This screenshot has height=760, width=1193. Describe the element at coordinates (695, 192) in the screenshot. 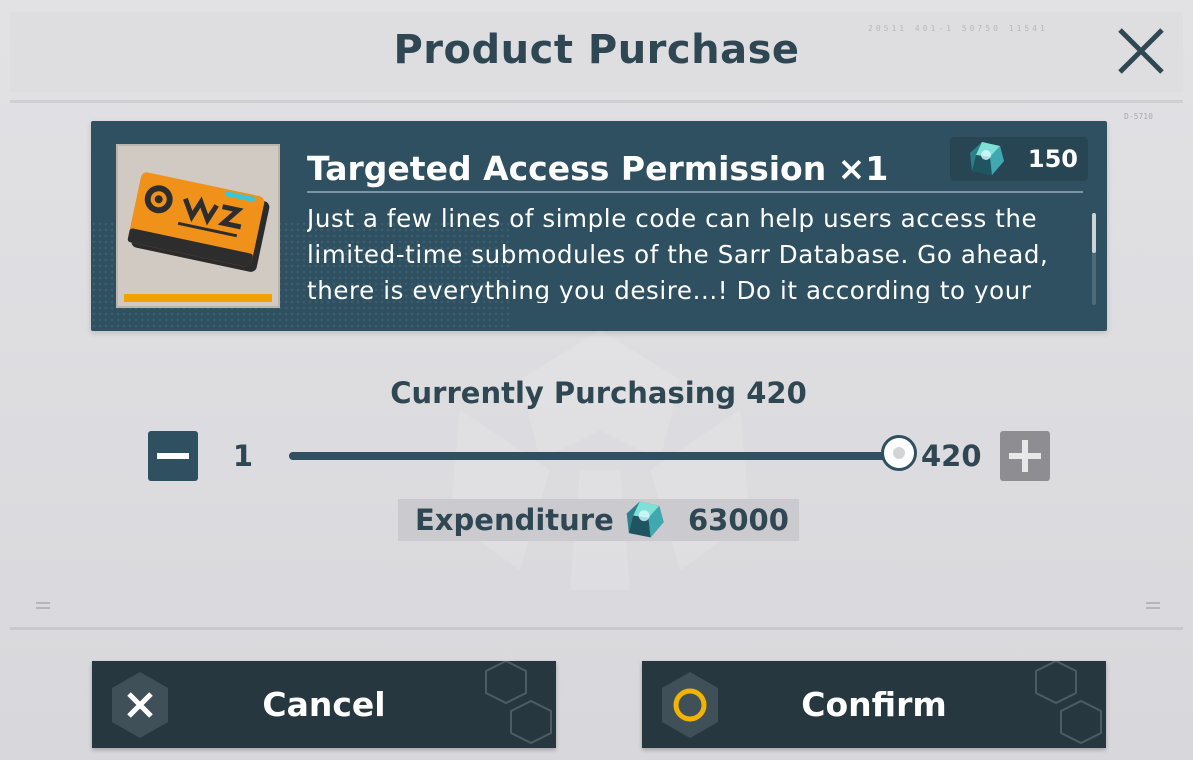

I see `item-name-underline` at that location.